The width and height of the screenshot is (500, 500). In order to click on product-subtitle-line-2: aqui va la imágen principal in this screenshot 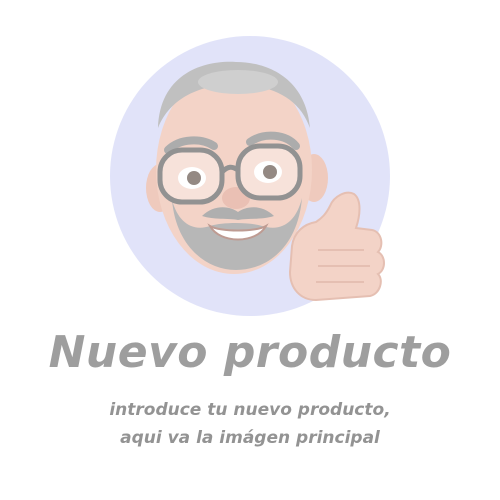, I will do `click(250, 438)`.